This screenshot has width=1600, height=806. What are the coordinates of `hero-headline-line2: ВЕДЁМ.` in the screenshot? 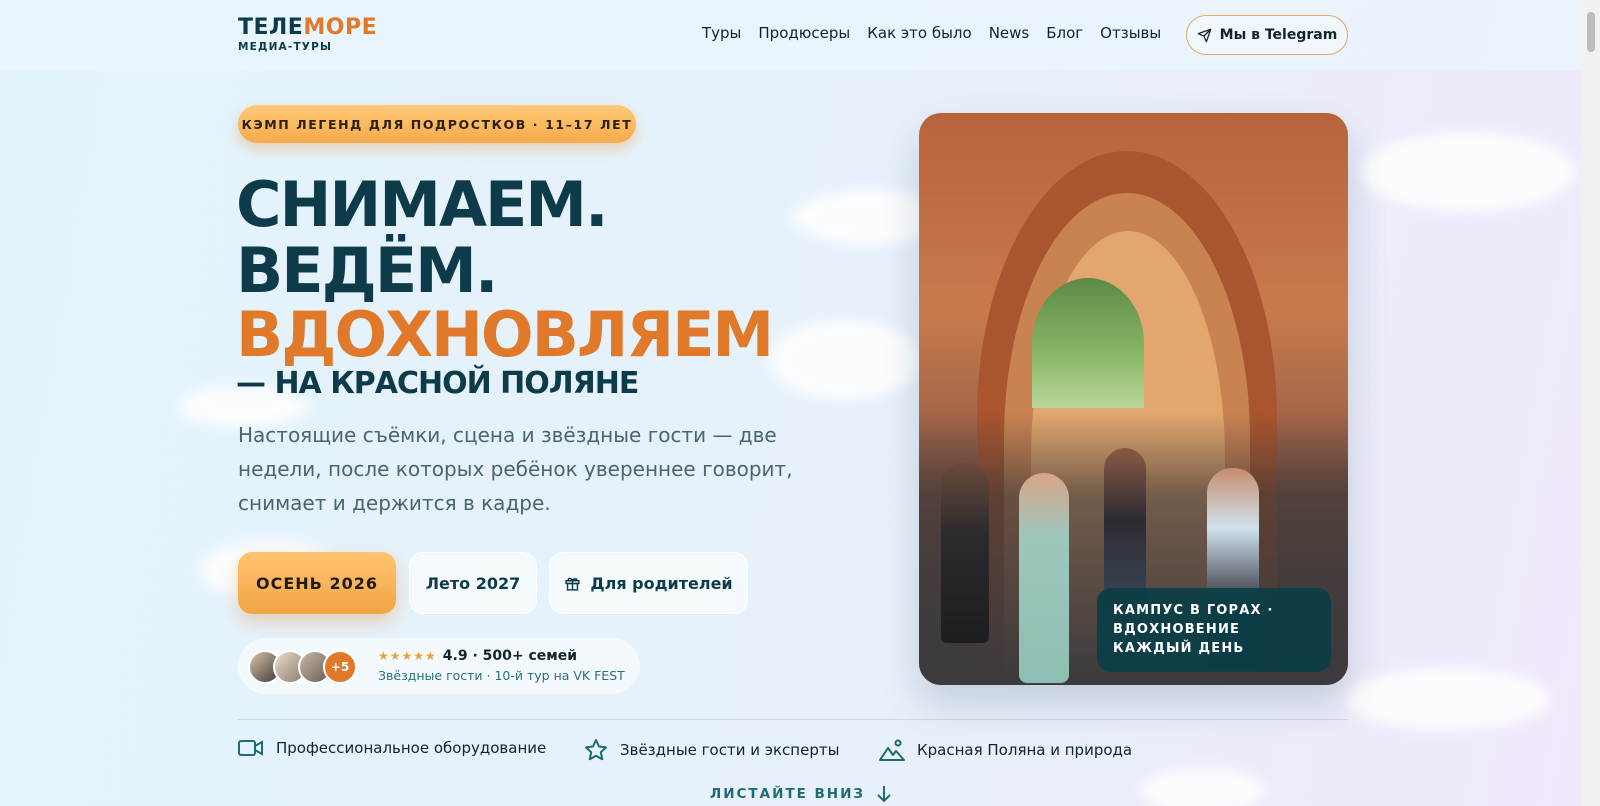 It's located at (367, 270).